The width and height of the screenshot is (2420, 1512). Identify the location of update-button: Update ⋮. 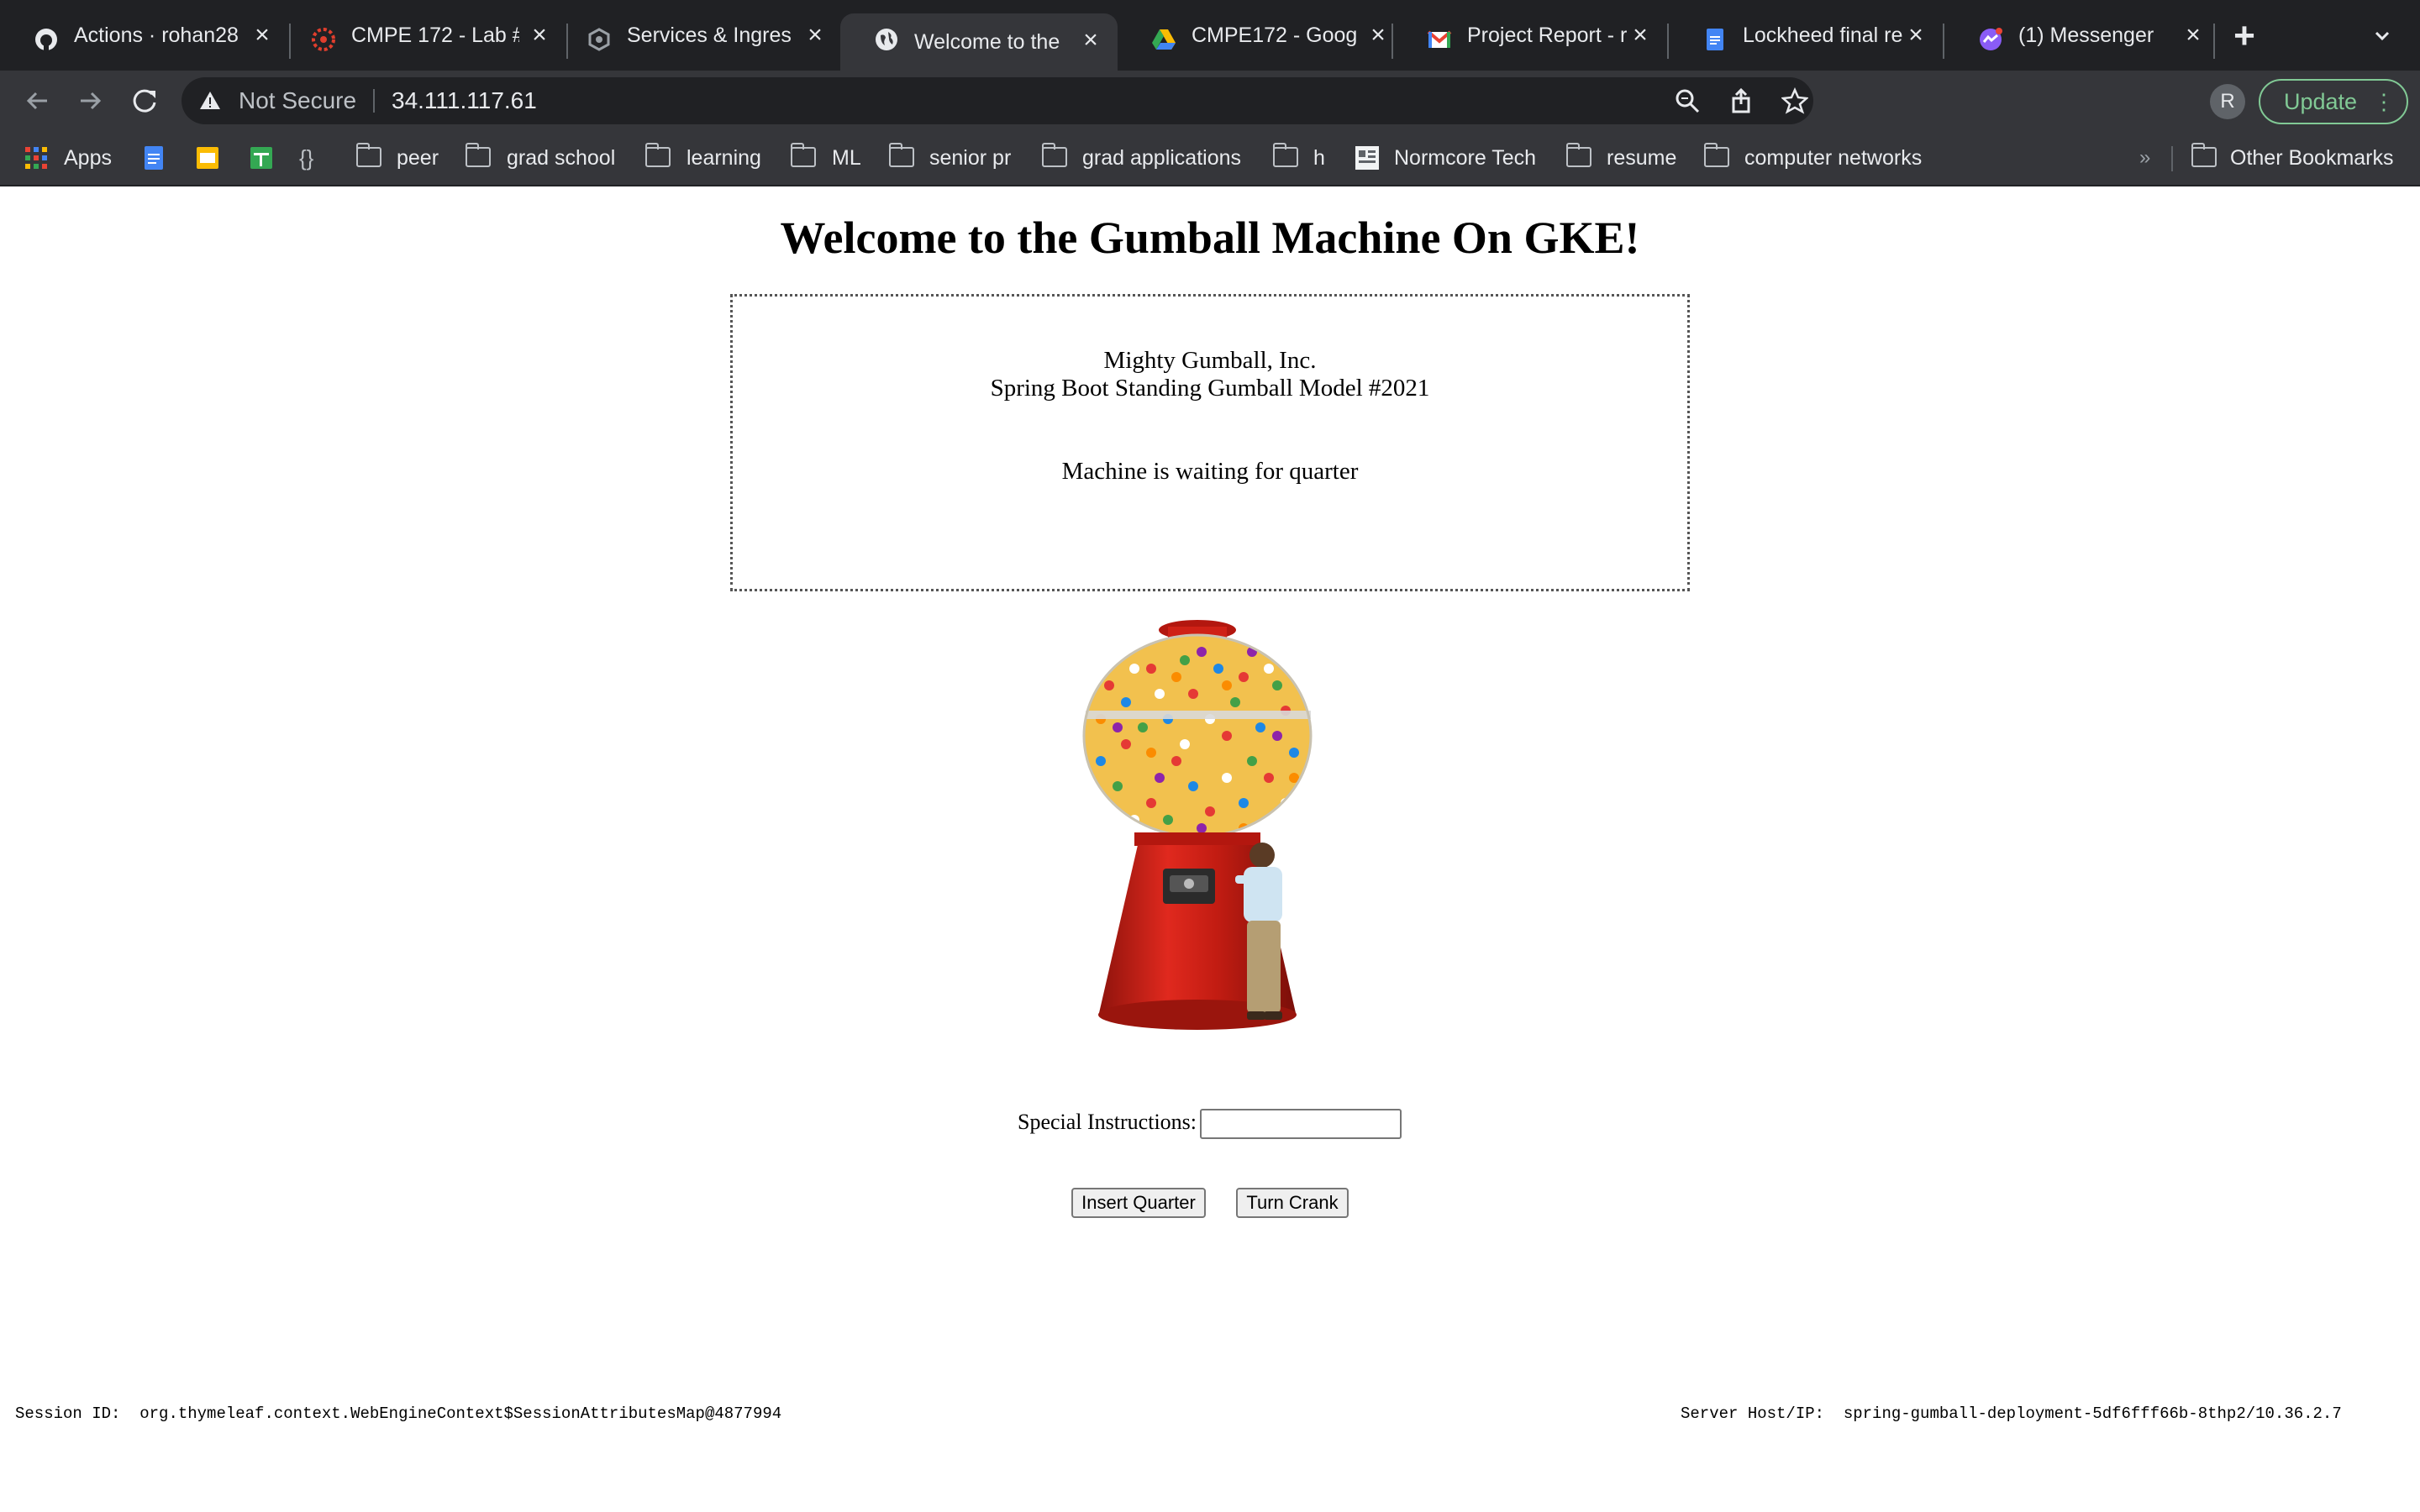
(2333, 101).